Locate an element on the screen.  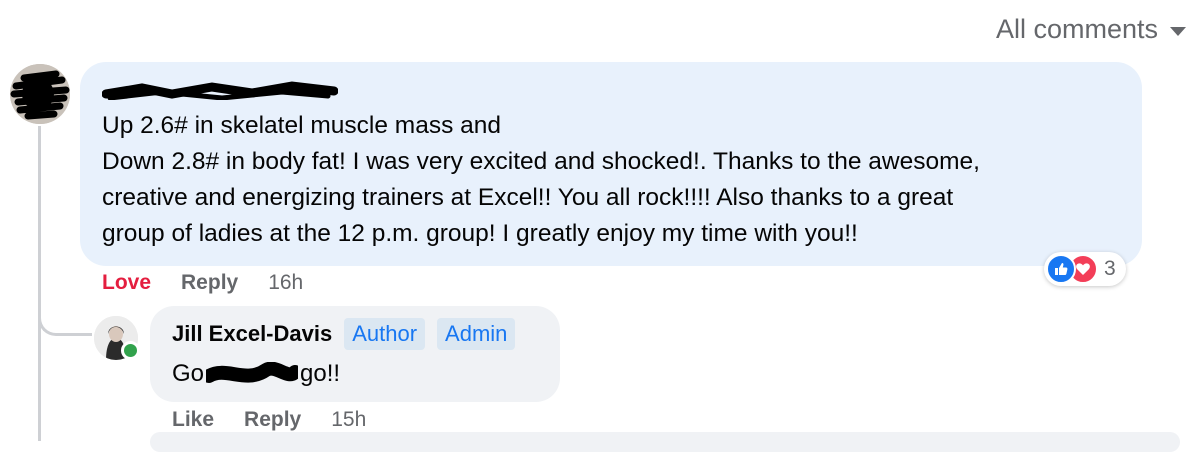
reaction-count: 3 is located at coordinates (1110, 268).